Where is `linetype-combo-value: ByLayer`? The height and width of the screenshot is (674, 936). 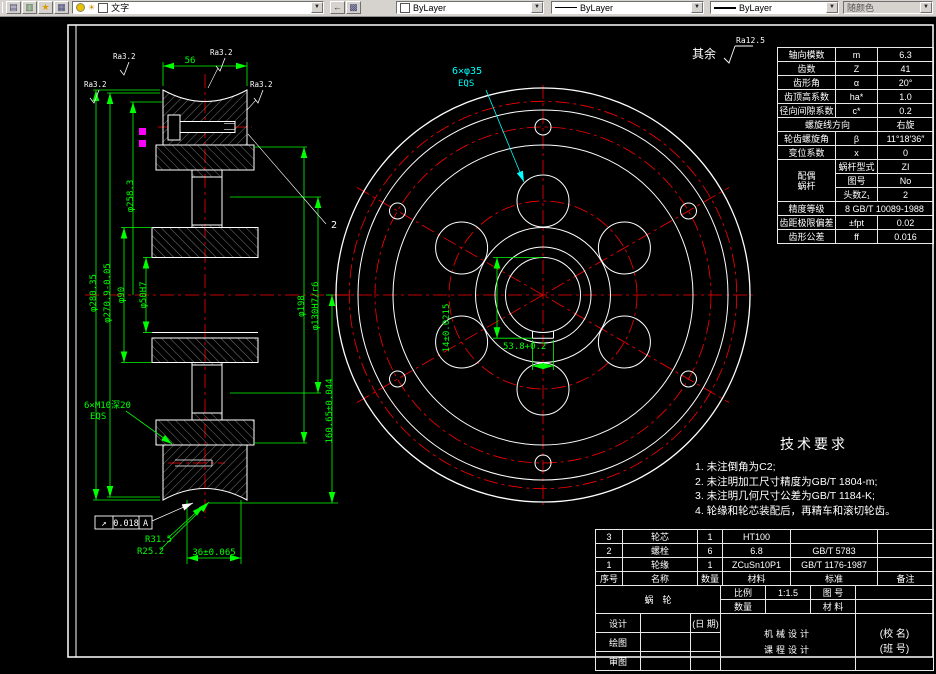
linetype-combo-value: ByLayer is located at coordinates (597, 7).